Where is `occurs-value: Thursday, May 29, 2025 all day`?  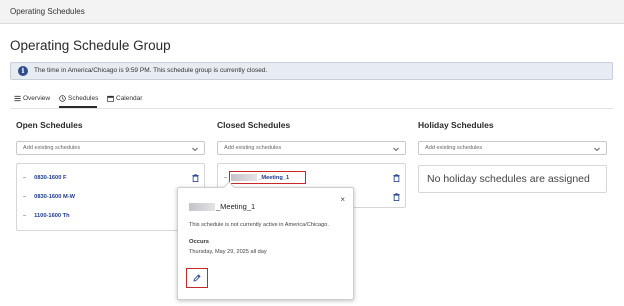 occurs-value: Thursday, May 29, 2025 all day is located at coordinates (228, 252).